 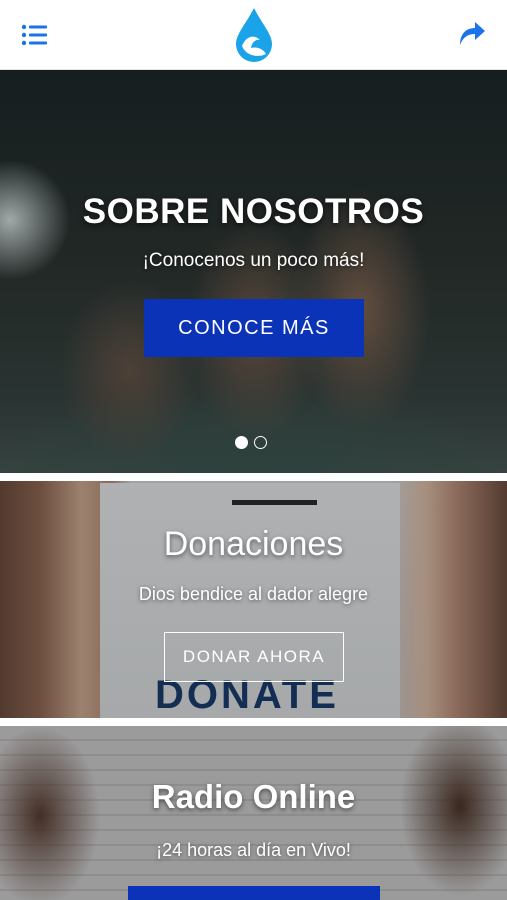 I want to click on water-drop-logo-icon, so click(x=254, y=35).